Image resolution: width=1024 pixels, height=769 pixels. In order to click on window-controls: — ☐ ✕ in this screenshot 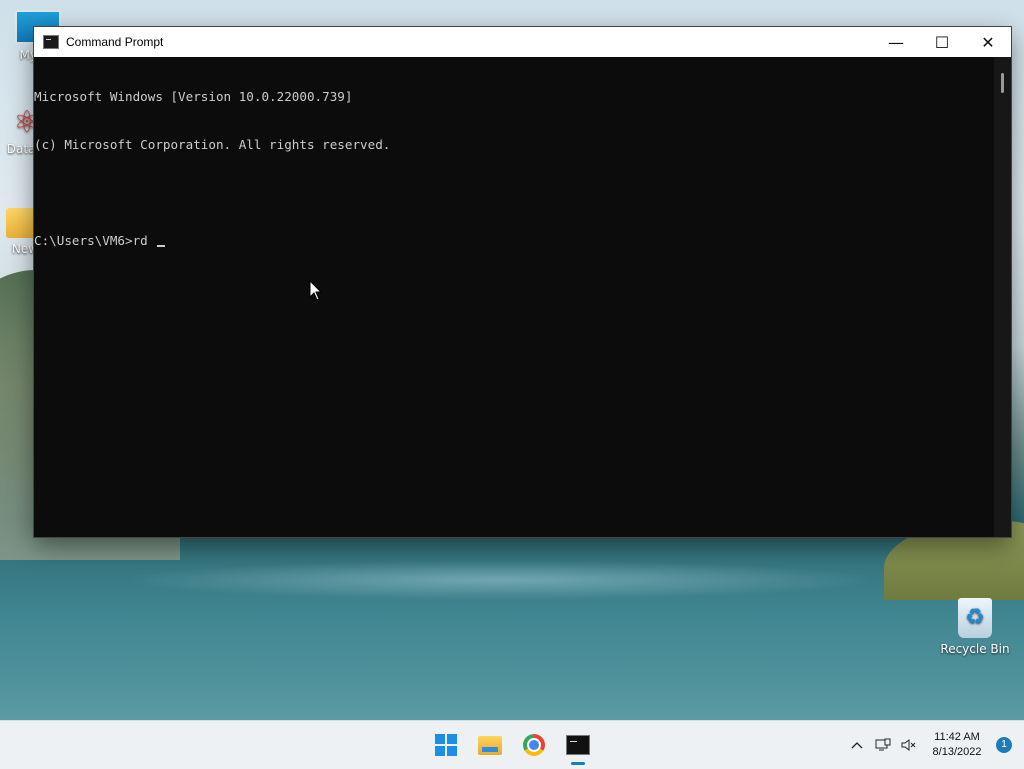, I will do `click(942, 42)`.